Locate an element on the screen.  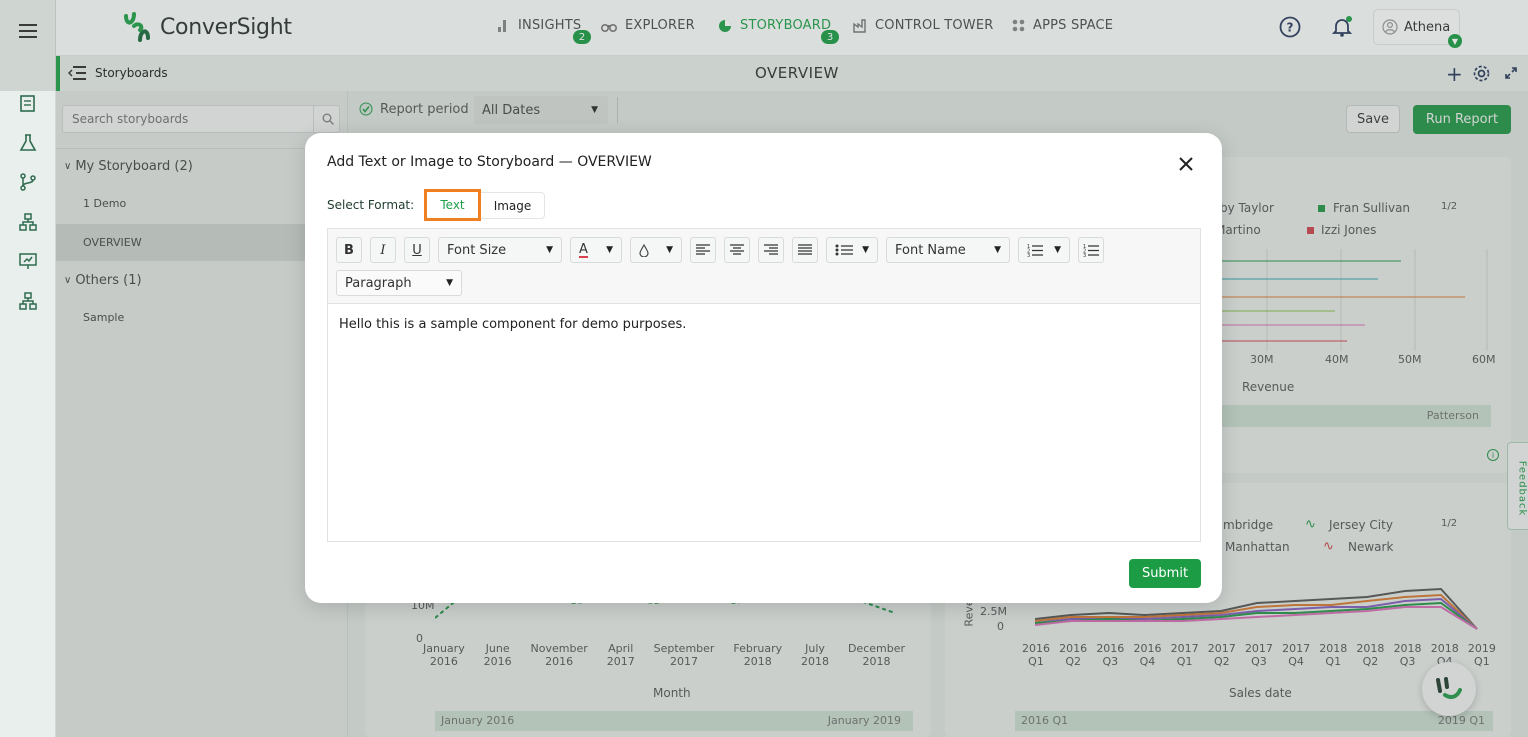
font-color-icon: A is located at coordinates (583, 249).